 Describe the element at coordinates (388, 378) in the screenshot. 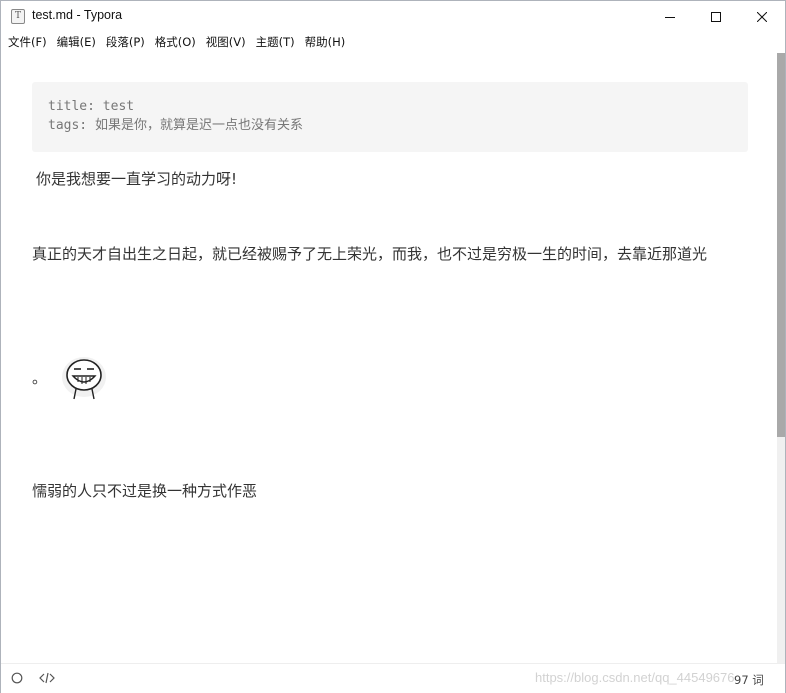

I see `paragraph-3: 。` at that location.